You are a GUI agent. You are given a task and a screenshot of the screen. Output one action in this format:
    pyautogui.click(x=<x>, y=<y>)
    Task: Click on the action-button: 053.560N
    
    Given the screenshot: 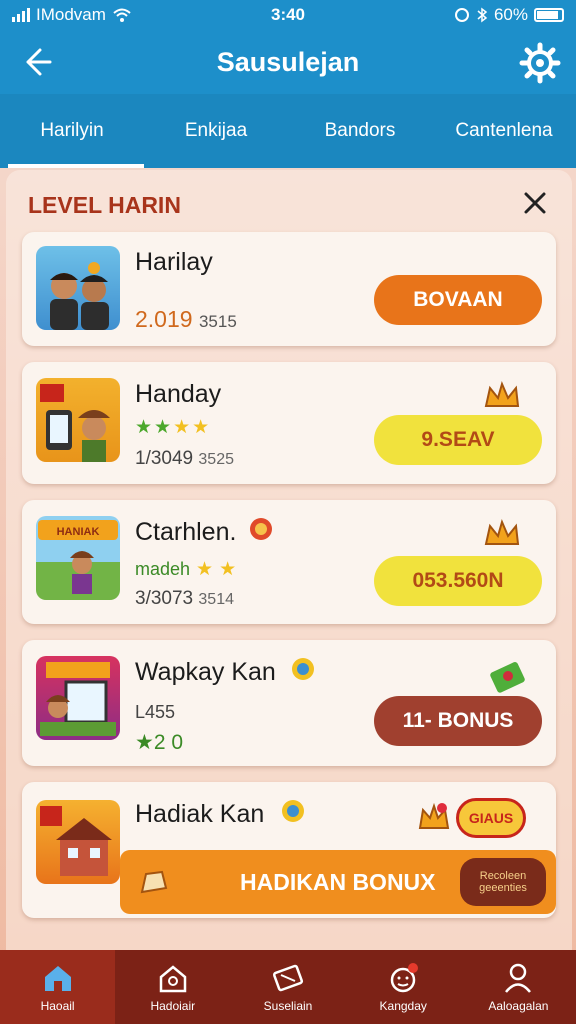 What is the action you would take?
    pyautogui.click(x=458, y=581)
    